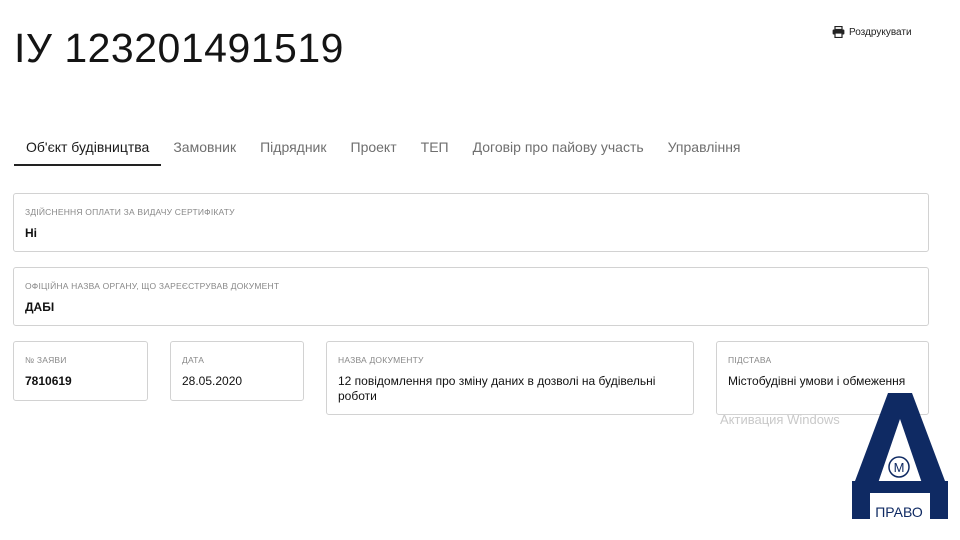 Image resolution: width=960 pixels, height=540 pixels. I want to click on basis-label: Підстава, so click(750, 360).